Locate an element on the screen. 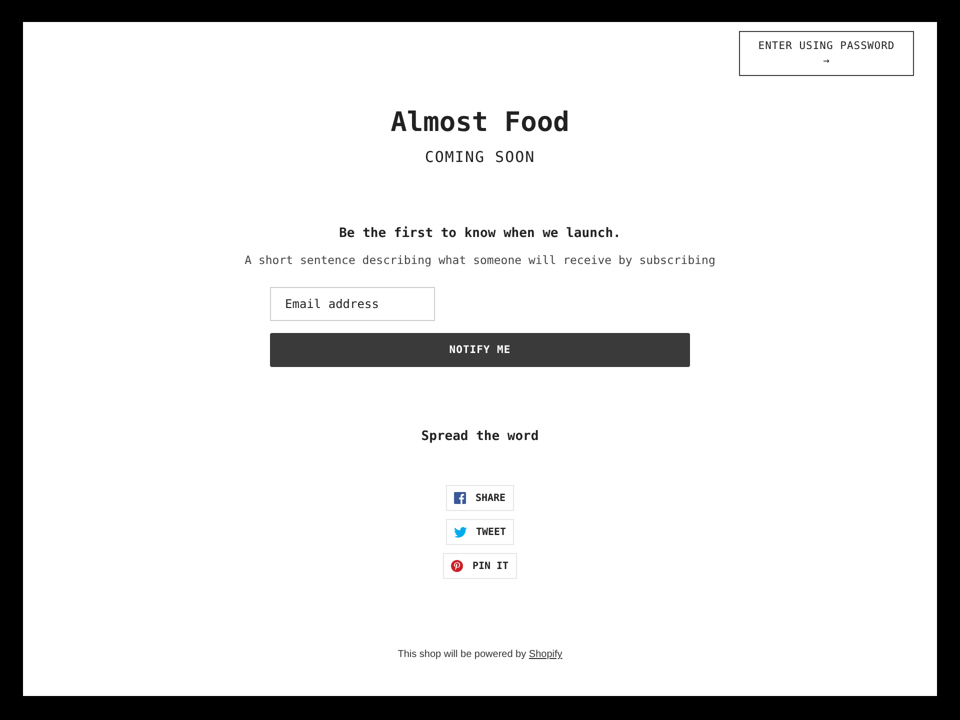 The width and height of the screenshot is (960, 720). footer-text: This shop will be powered by Shopify is located at coordinates (480, 654).